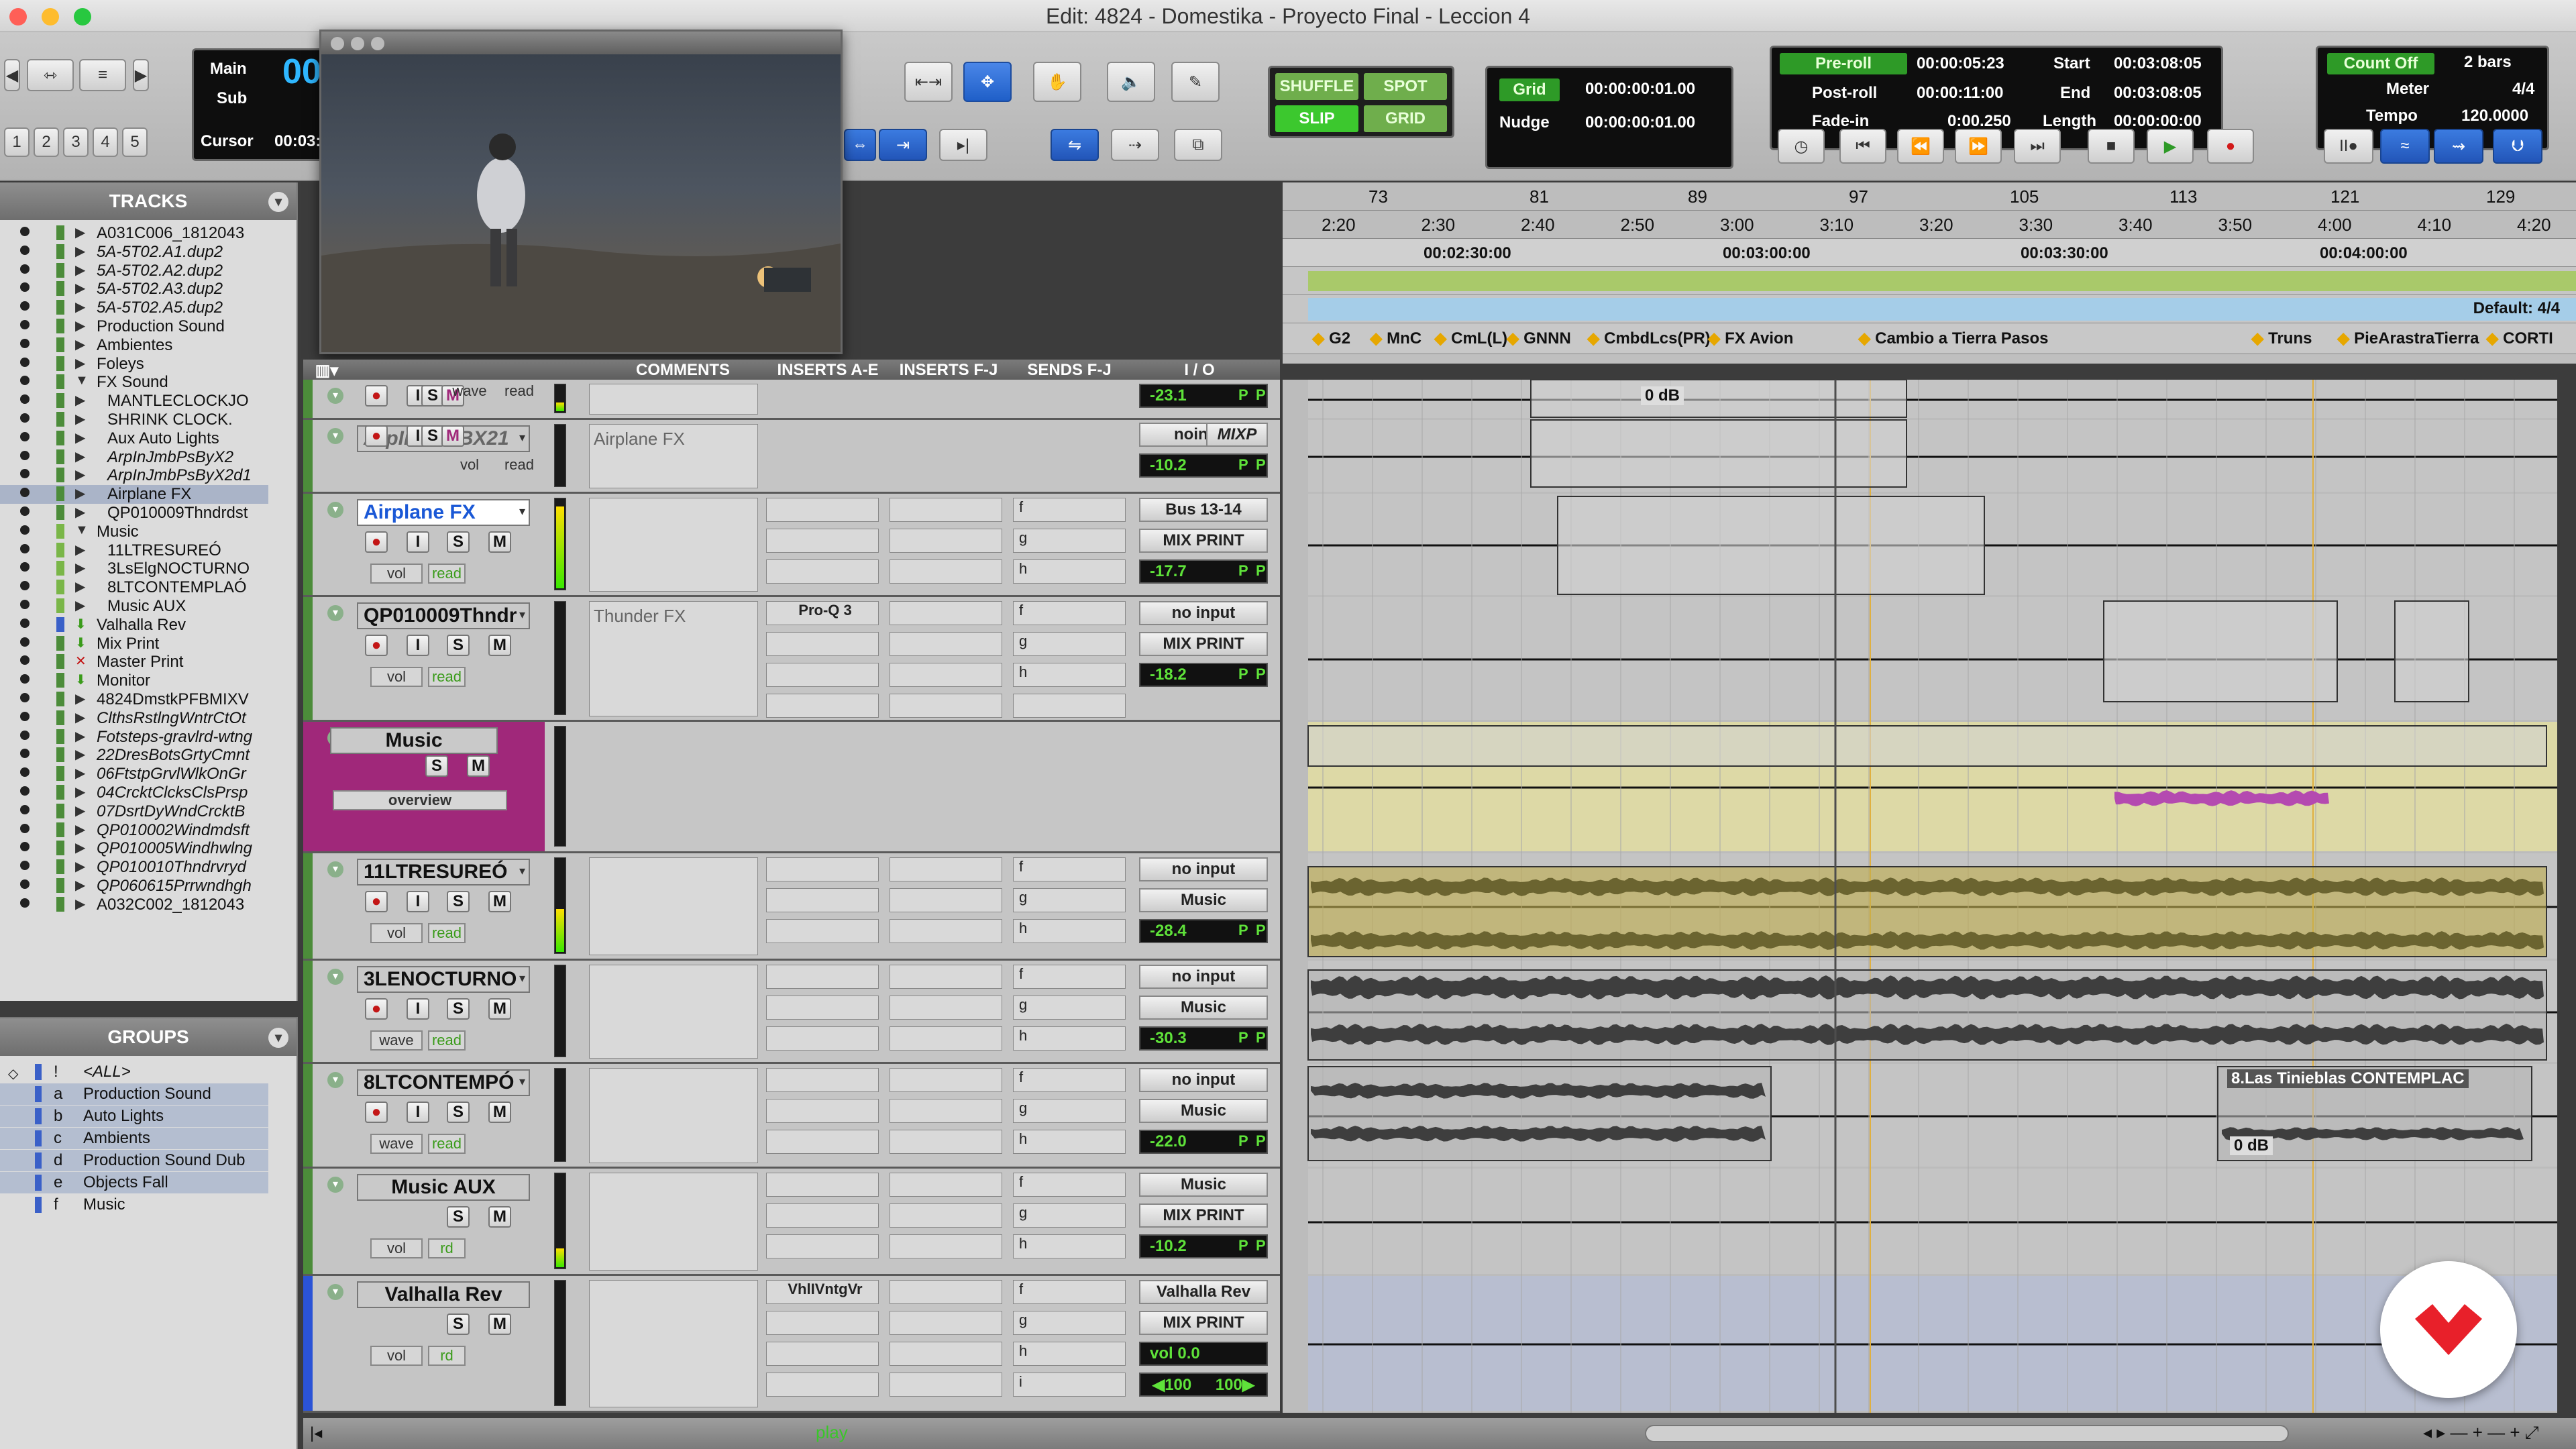 The height and width of the screenshot is (1449, 2576). Describe the element at coordinates (443, 512) in the screenshot. I see `track-name-plate: Airplane FX` at that location.